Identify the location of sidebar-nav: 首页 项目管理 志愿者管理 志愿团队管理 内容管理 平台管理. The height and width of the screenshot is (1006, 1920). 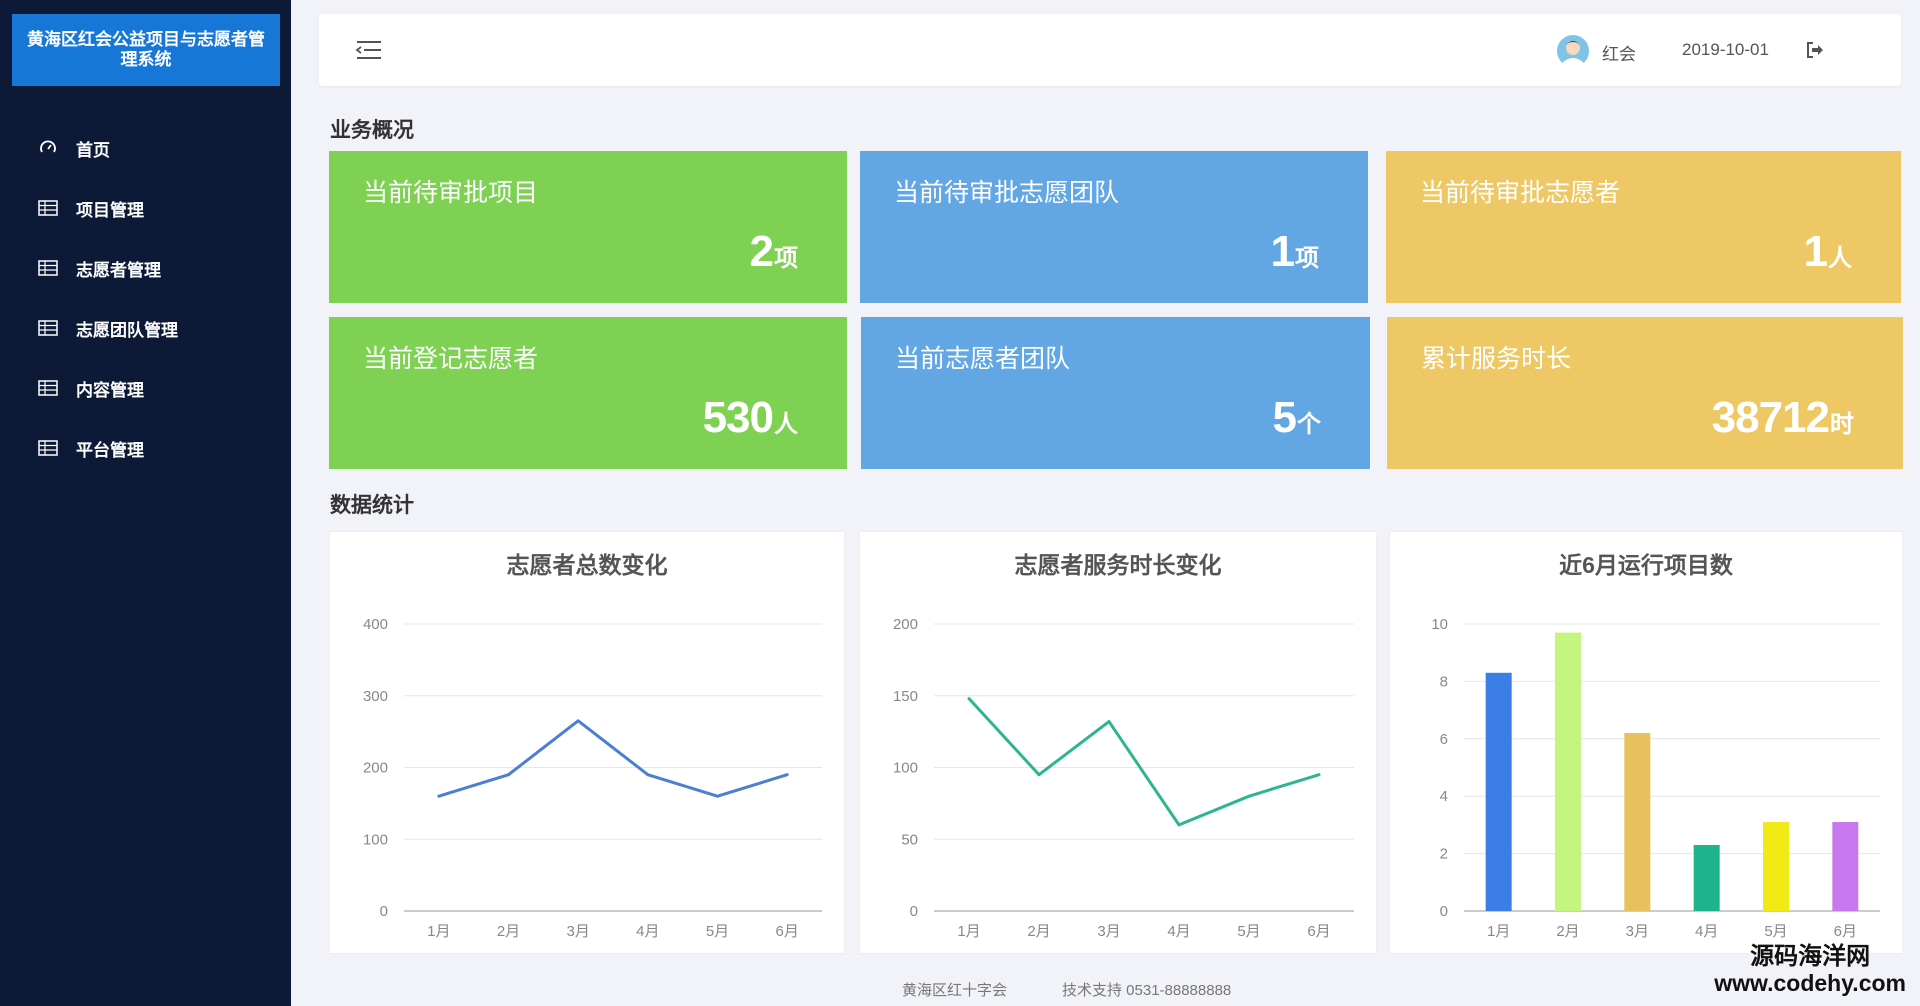
(145, 298).